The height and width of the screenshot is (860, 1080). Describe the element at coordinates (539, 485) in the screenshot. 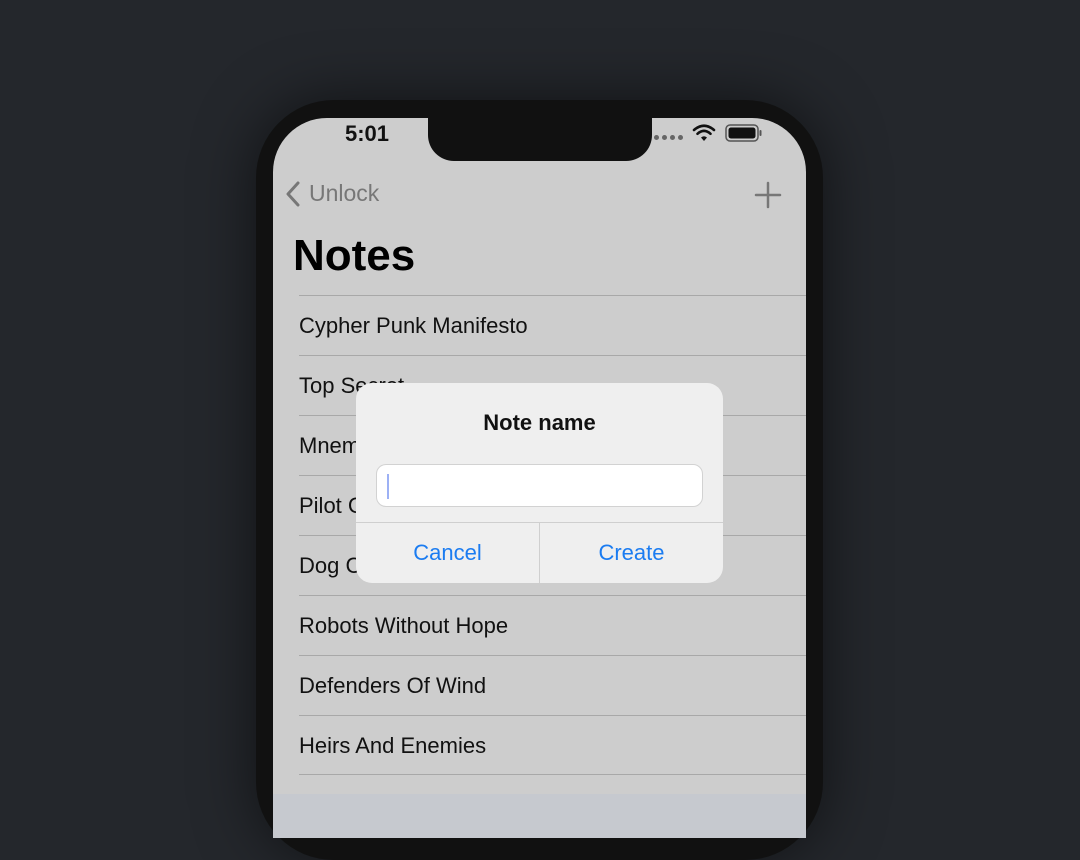

I see `note-name-input` at that location.